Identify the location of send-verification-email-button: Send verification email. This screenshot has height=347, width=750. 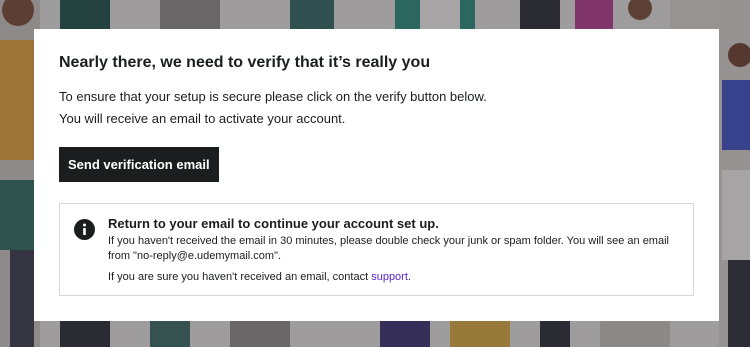
(139, 164).